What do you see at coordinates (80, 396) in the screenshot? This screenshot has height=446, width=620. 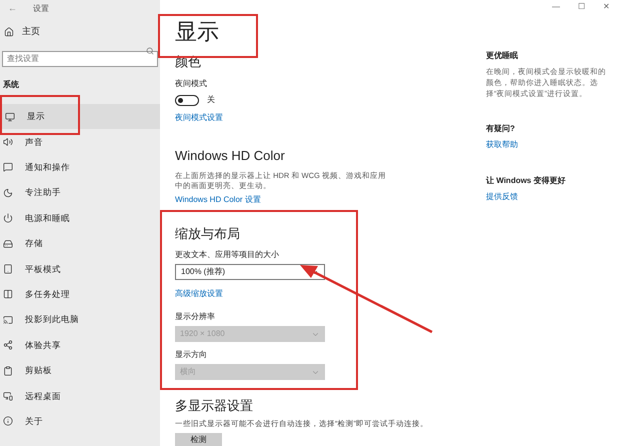 I see `sidebar-item: 远程桌面` at bounding box center [80, 396].